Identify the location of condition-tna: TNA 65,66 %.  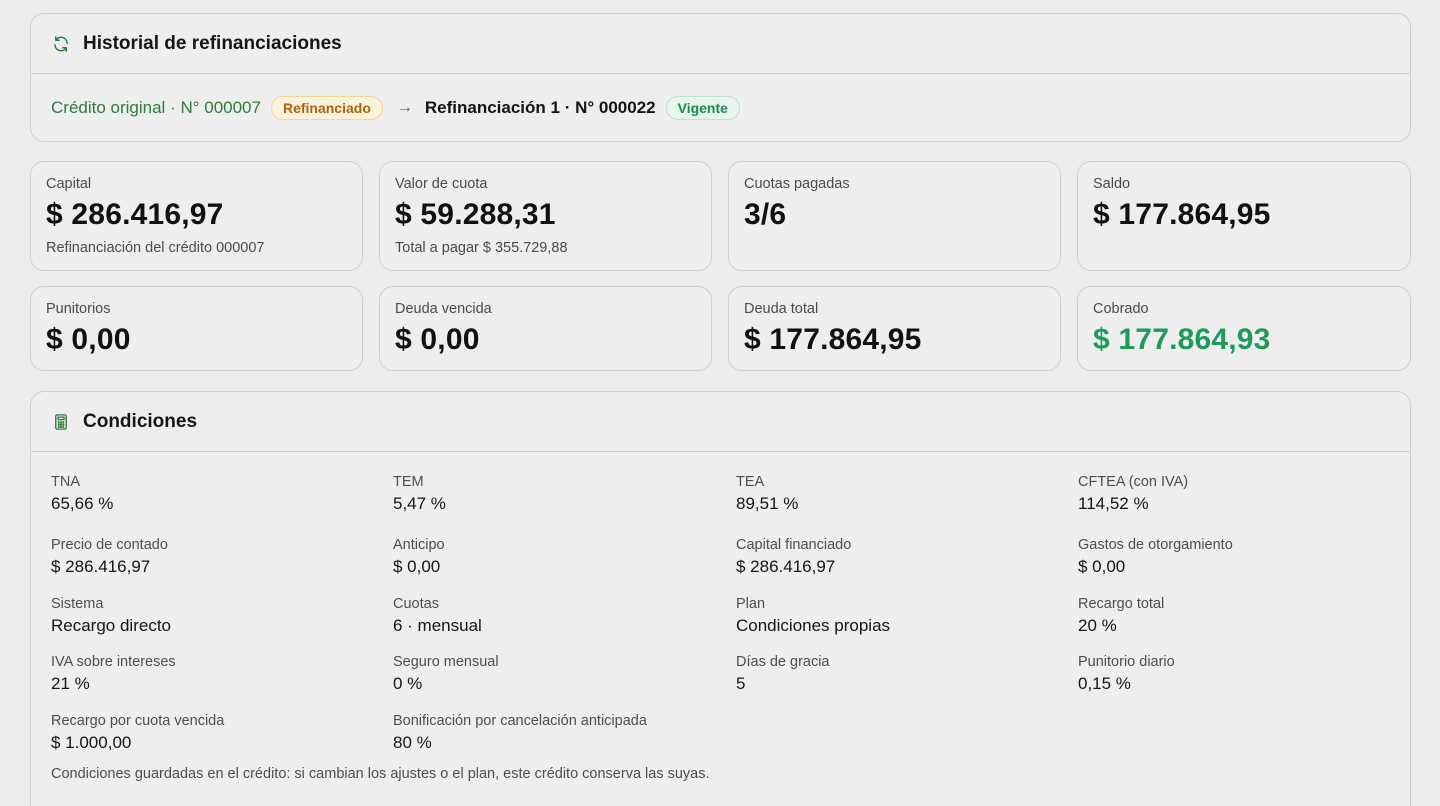
(82, 494).